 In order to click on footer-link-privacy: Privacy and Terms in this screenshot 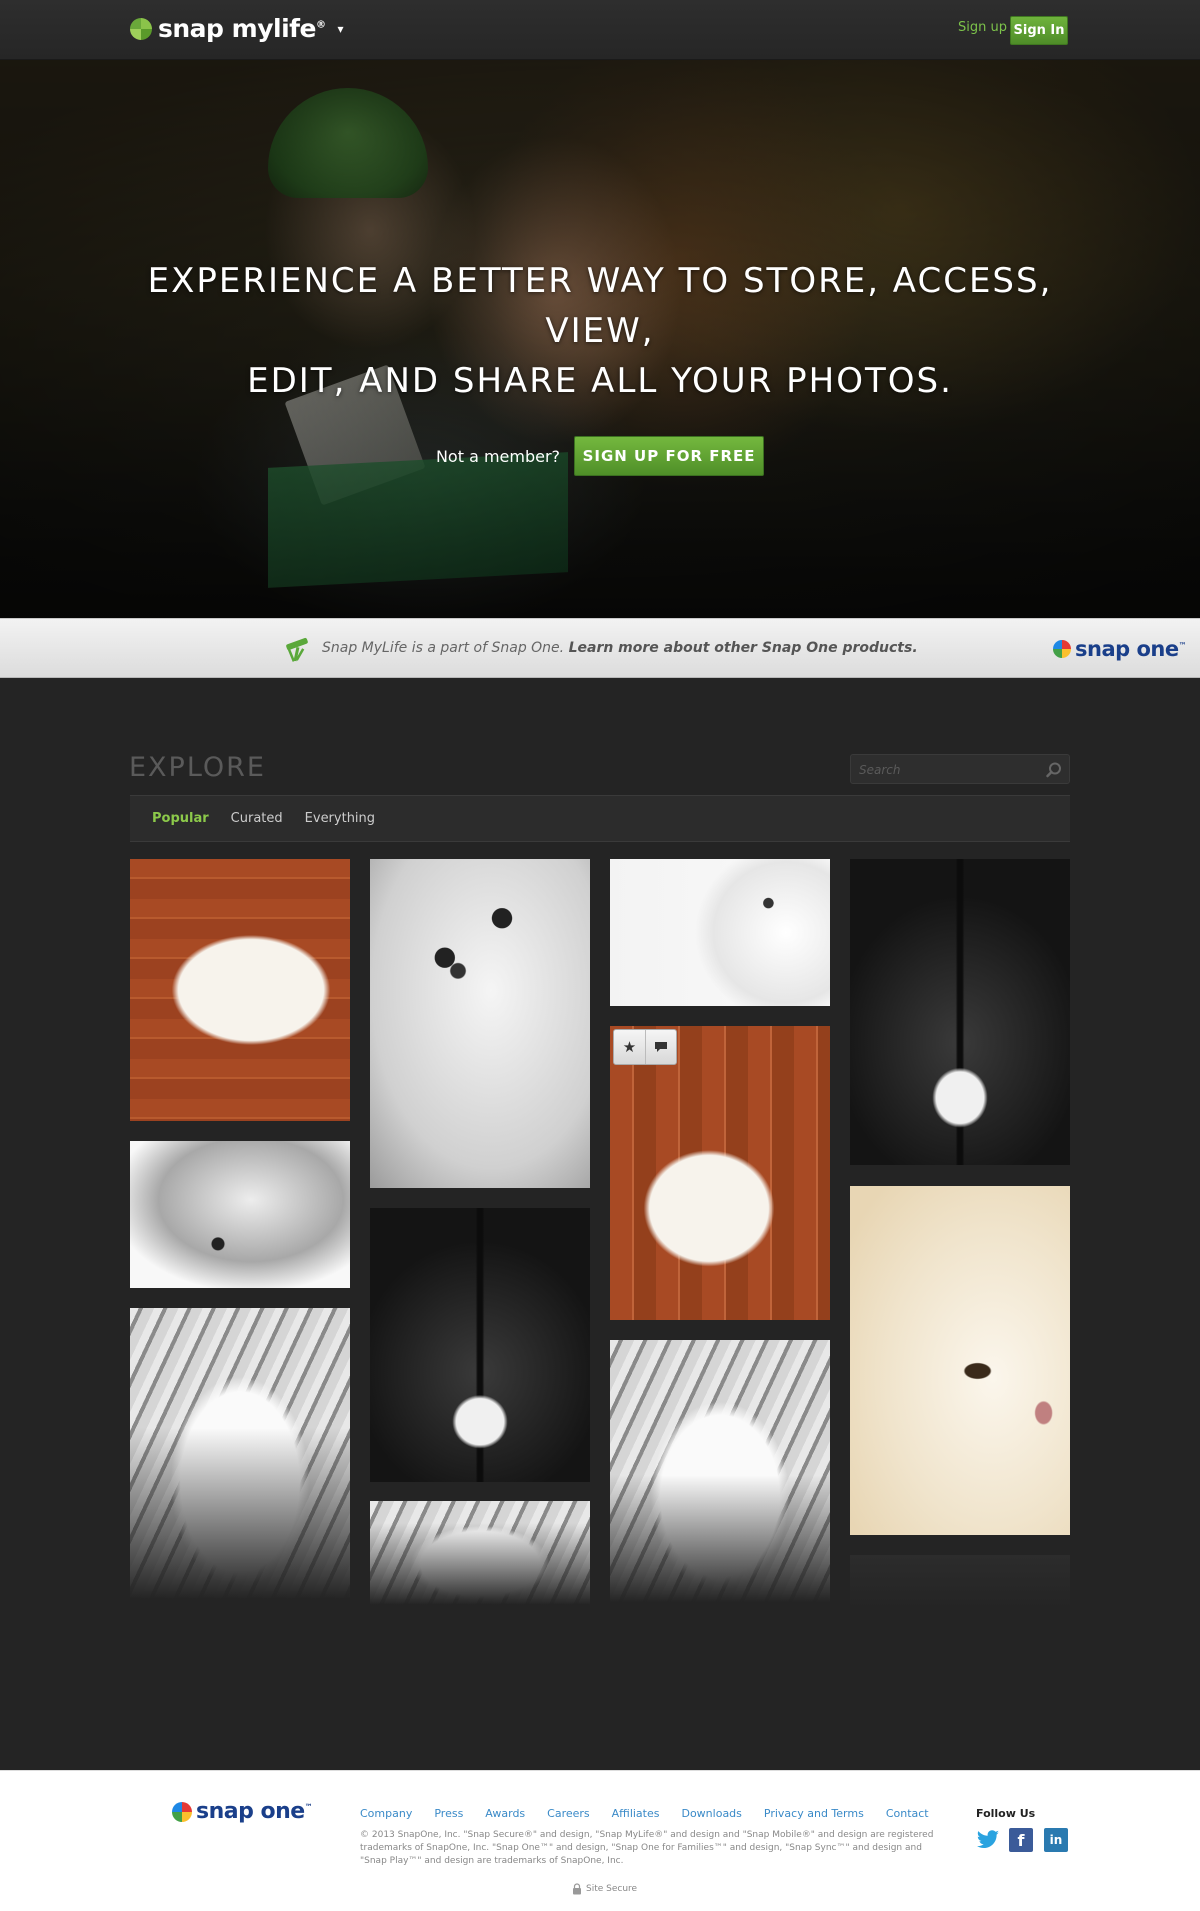, I will do `click(814, 1813)`.